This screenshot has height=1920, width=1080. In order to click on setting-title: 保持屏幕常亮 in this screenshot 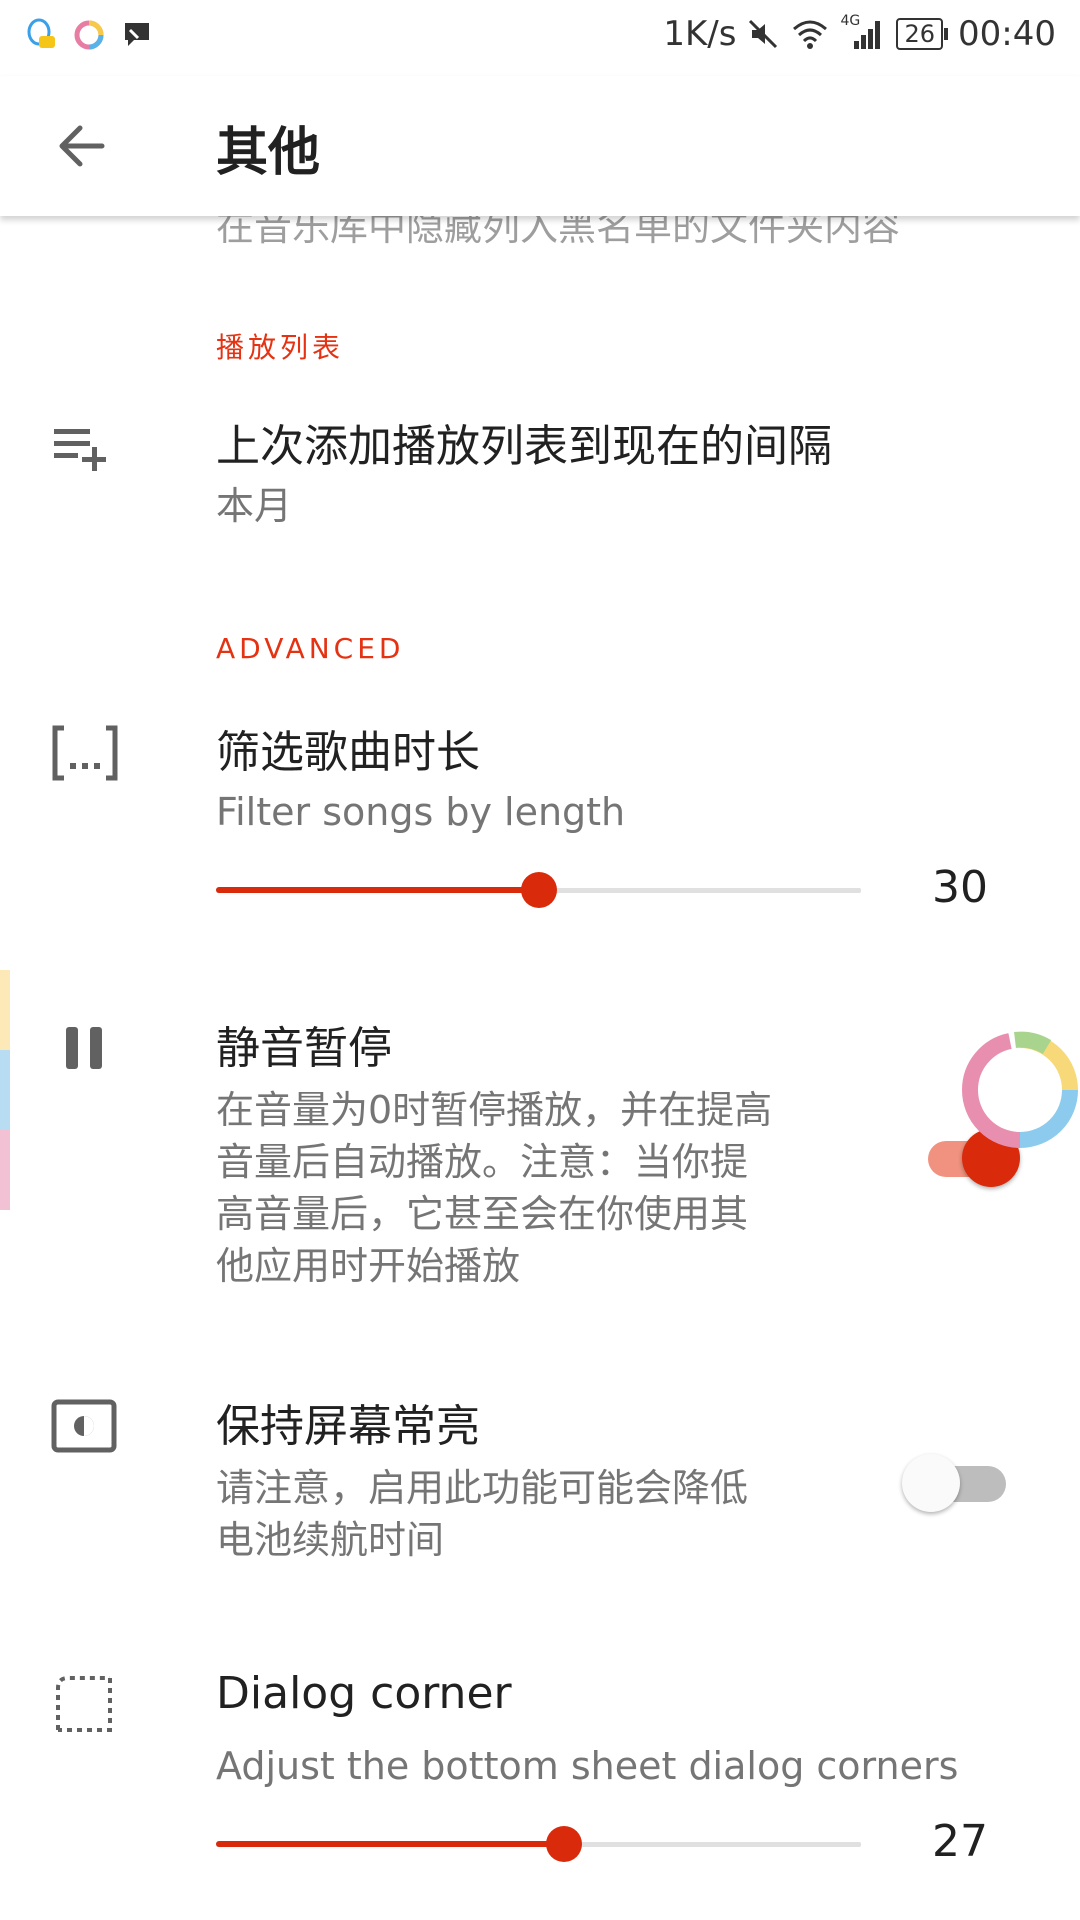, I will do `click(348, 1426)`.